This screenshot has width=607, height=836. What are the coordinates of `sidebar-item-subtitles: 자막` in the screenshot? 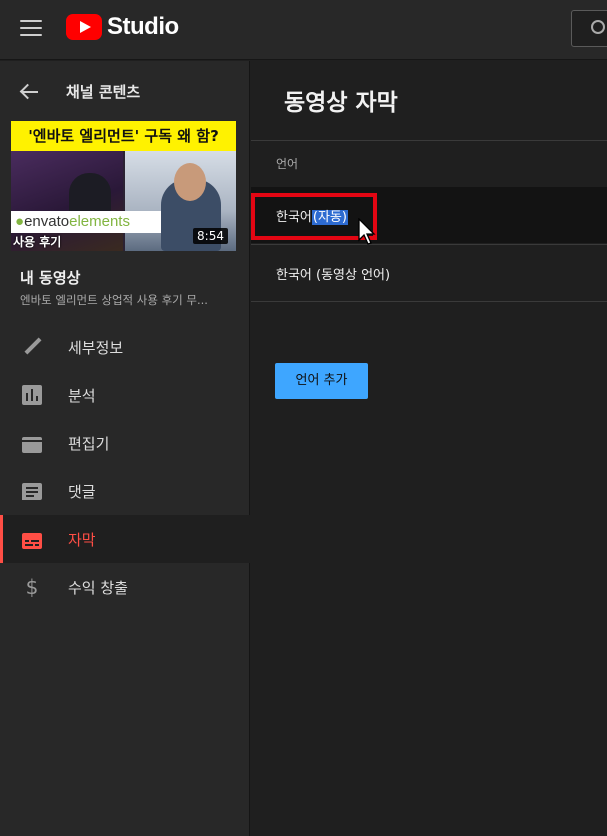 It's located at (125, 539).